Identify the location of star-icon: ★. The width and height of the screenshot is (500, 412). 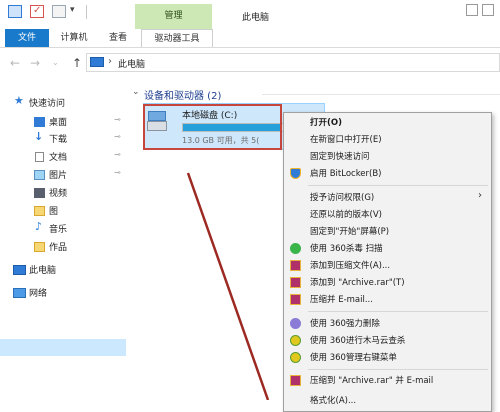
(19, 100).